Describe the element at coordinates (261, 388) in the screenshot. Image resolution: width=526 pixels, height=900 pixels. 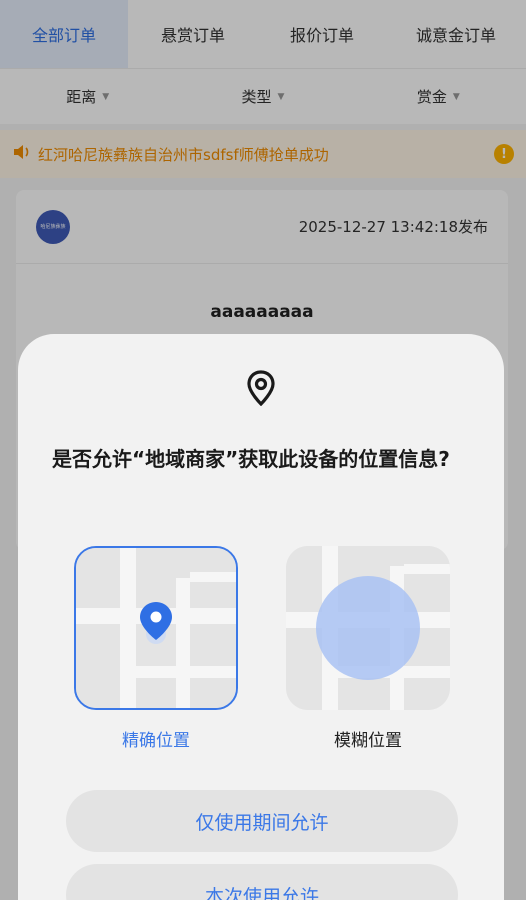
I see `location-pin-icon` at that location.